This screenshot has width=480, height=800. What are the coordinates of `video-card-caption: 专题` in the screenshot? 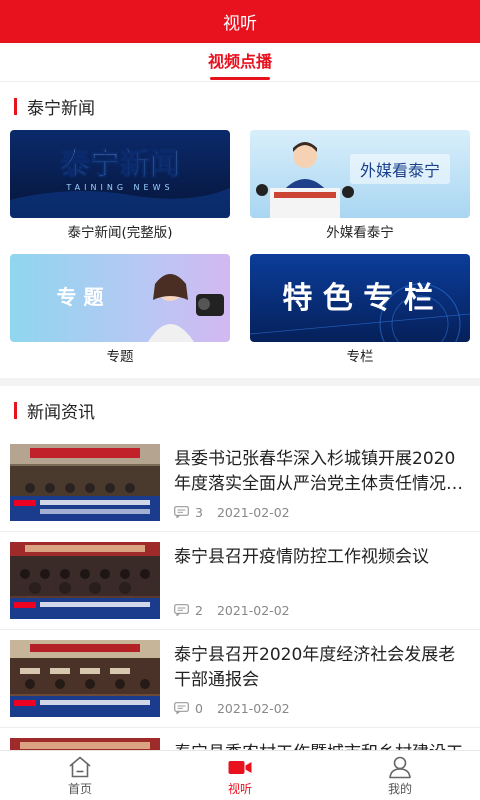 It's located at (120, 357).